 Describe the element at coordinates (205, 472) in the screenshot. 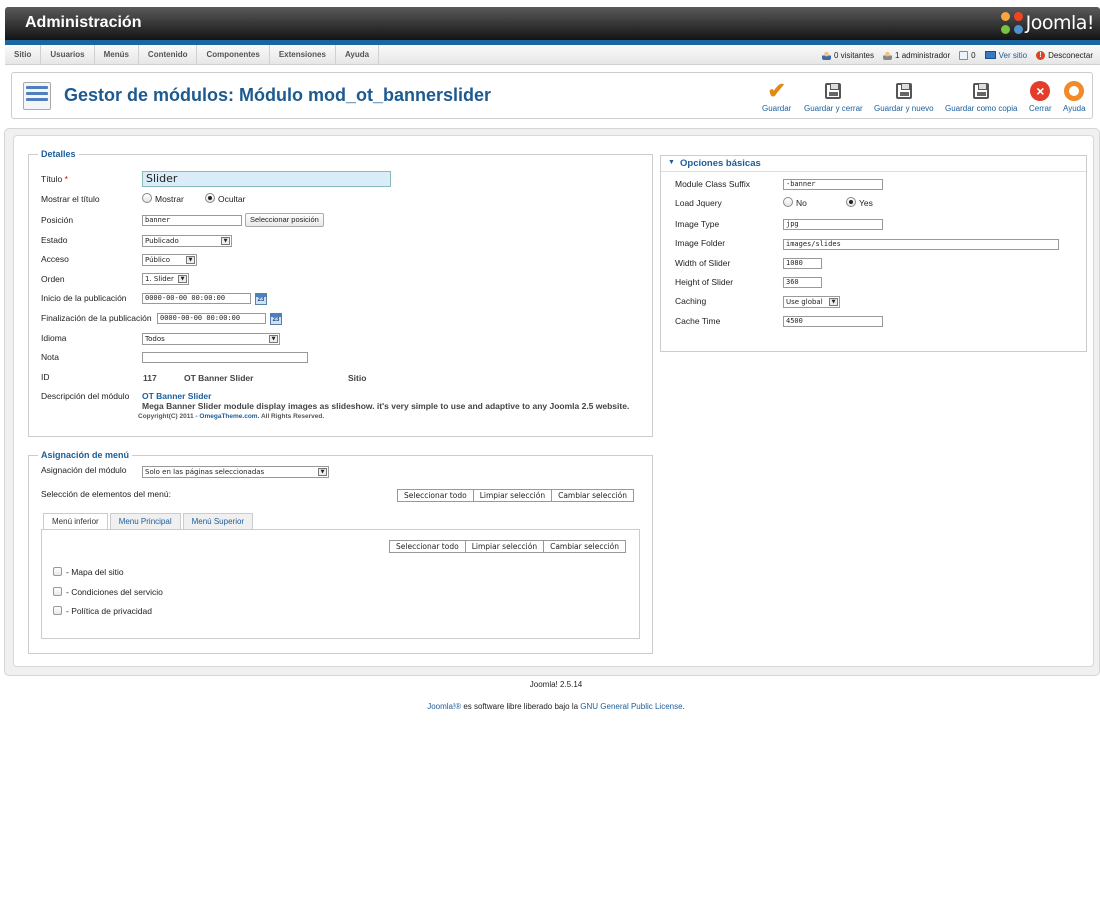

I see `module-assignment-value: Solo en las páginas seleccionadas` at that location.